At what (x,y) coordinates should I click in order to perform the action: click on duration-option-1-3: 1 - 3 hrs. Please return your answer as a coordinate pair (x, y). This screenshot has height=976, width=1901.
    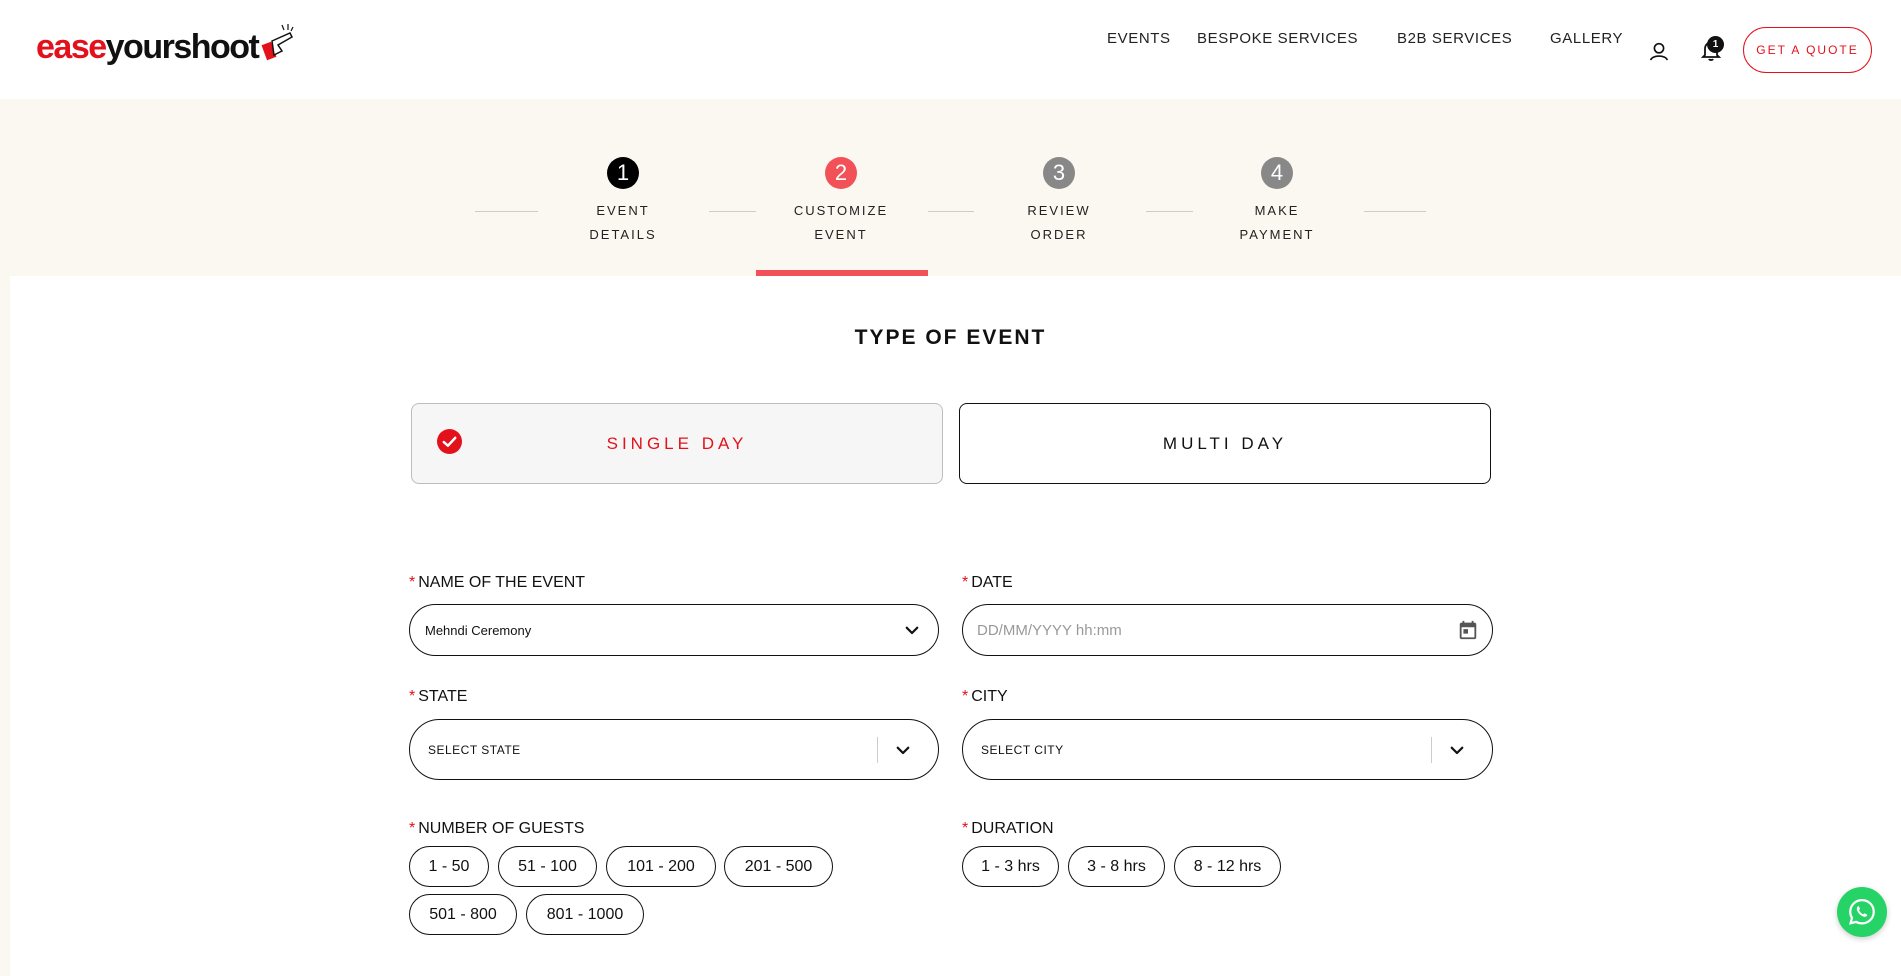
    Looking at the image, I should click on (1010, 866).